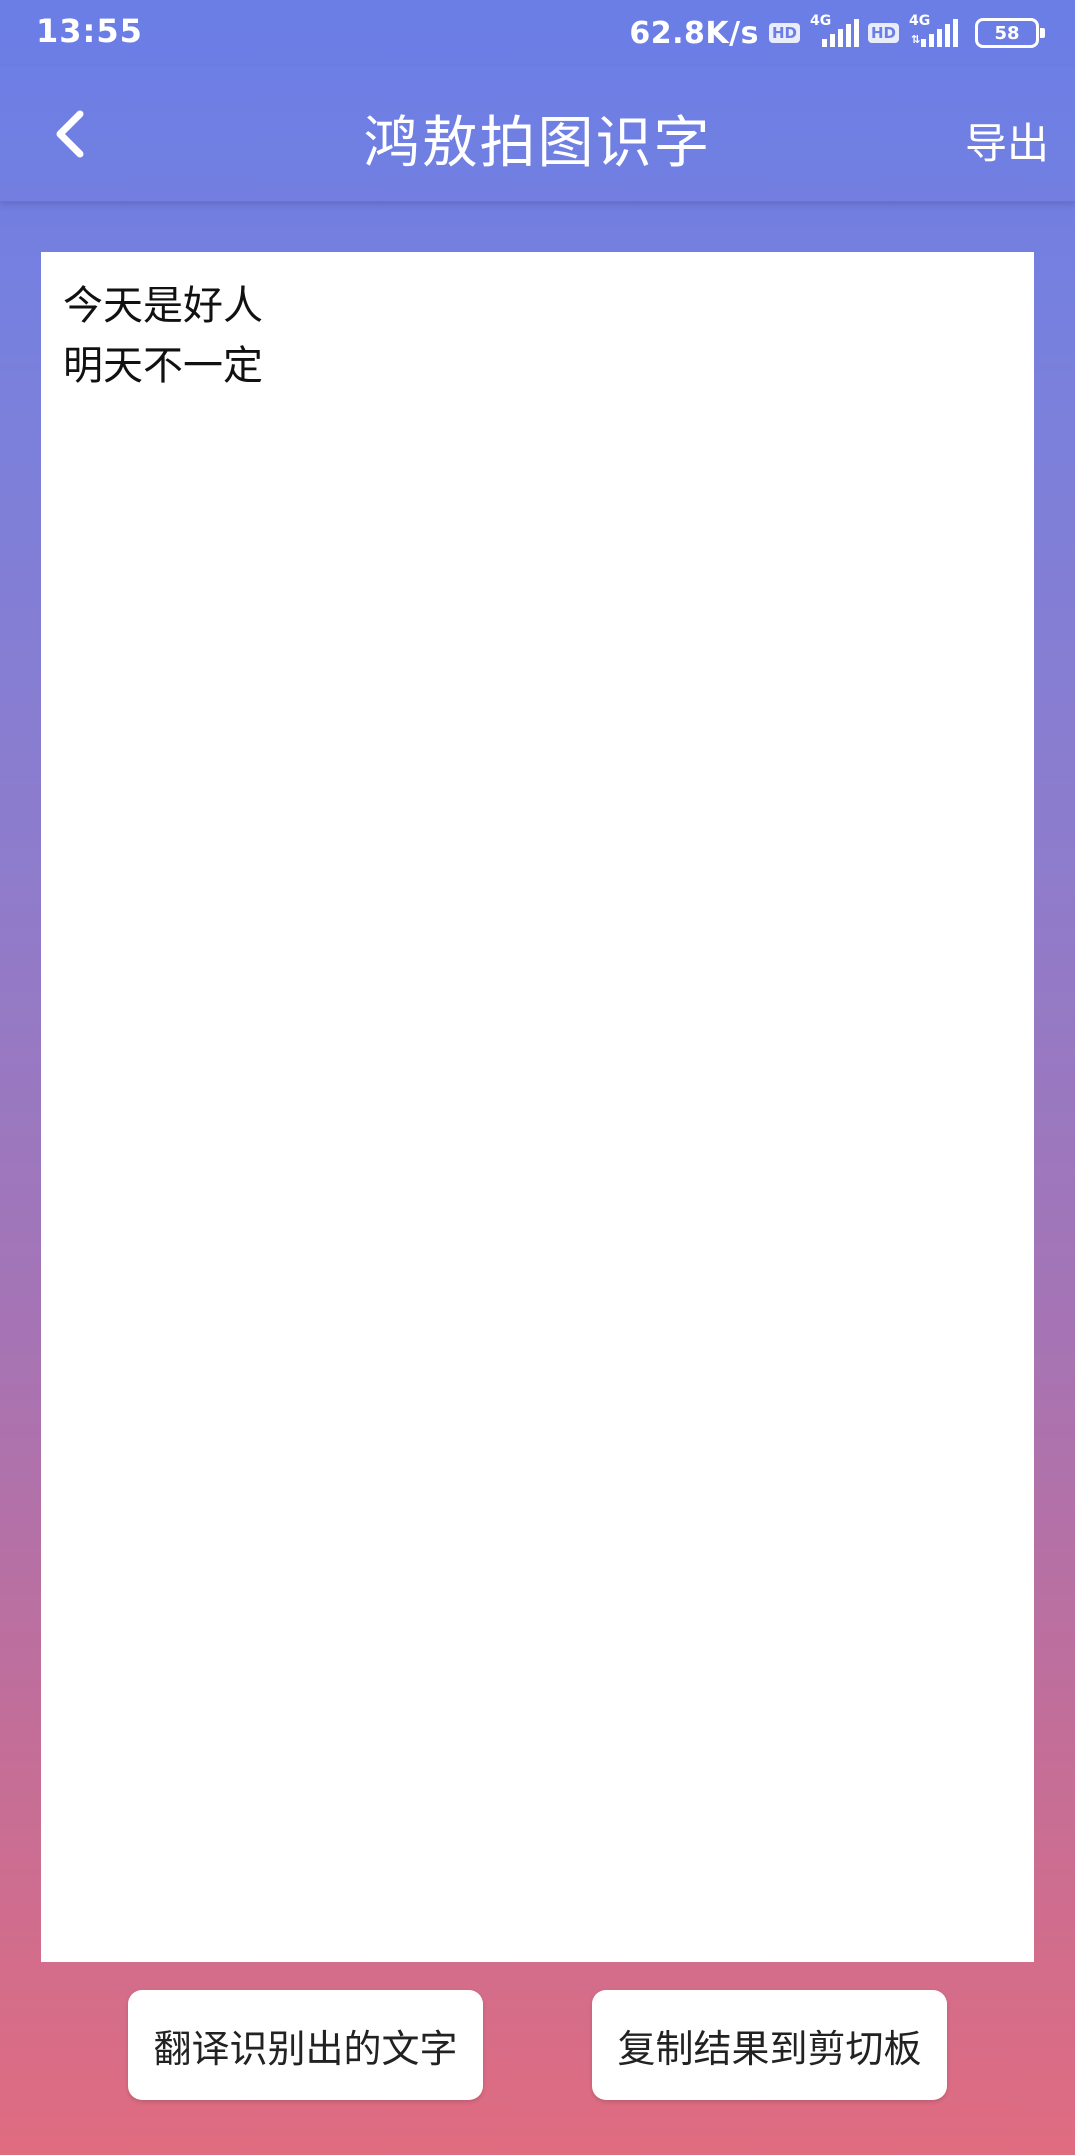 This screenshot has height=2155, width=1075. What do you see at coordinates (820, 21) in the screenshot?
I see `network-type-label: 4G` at bounding box center [820, 21].